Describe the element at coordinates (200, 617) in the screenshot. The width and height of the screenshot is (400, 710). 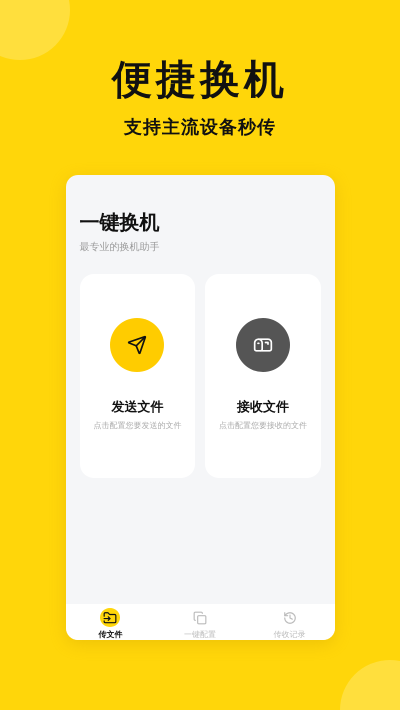
I see `copy-icon` at that location.